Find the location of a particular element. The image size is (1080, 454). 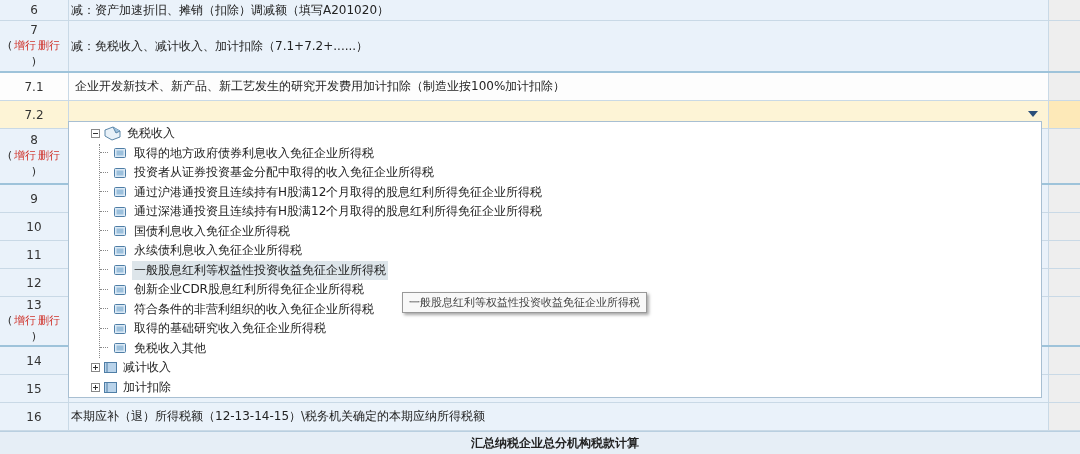

tree-item: 加计扣除 is located at coordinates (147, 387).